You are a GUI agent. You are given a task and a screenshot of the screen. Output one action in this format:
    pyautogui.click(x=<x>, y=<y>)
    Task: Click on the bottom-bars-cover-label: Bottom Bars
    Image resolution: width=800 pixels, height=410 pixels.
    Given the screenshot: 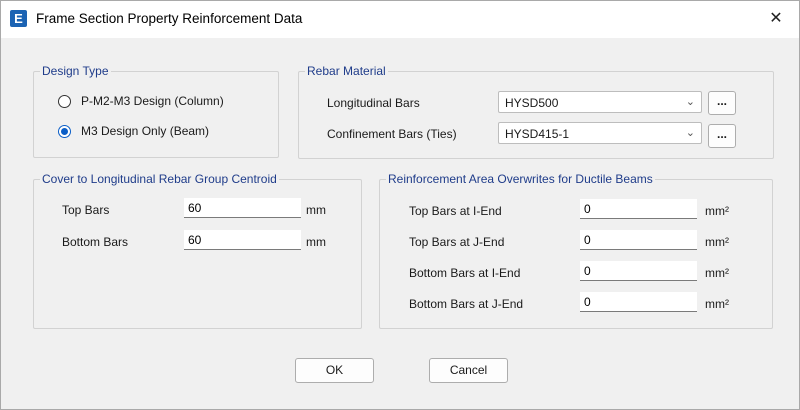 What is the action you would take?
    pyautogui.click(x=95, y=242)
    